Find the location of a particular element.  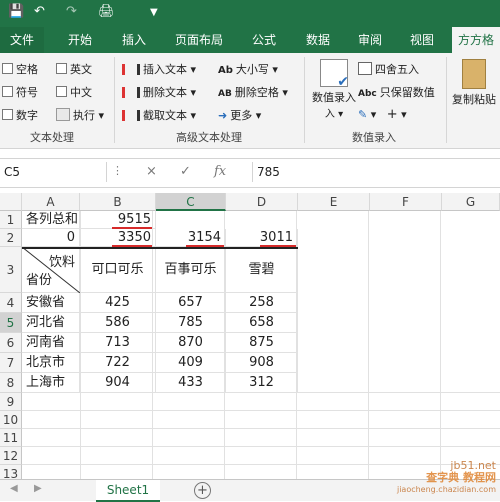

cell-c7: 409 is located at coordinates (191, 363).